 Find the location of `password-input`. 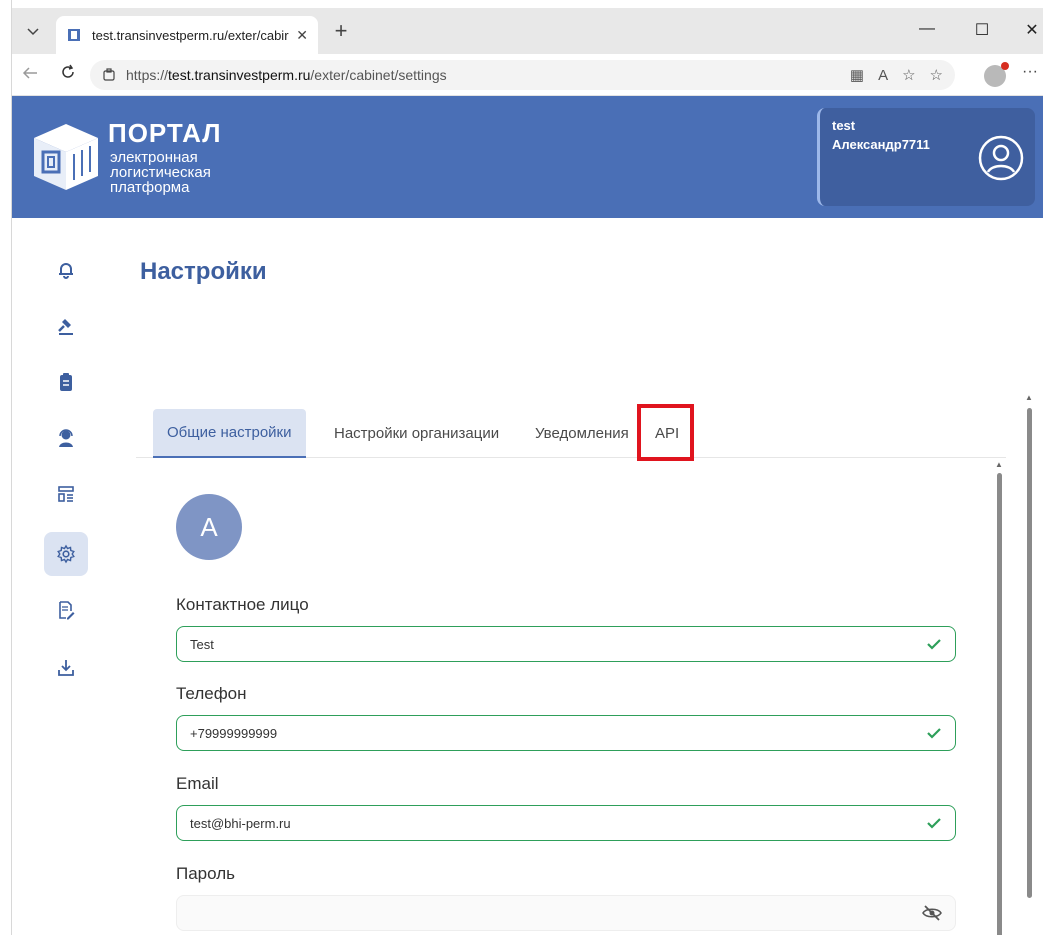

password-input is located at coordinates (556, 913).